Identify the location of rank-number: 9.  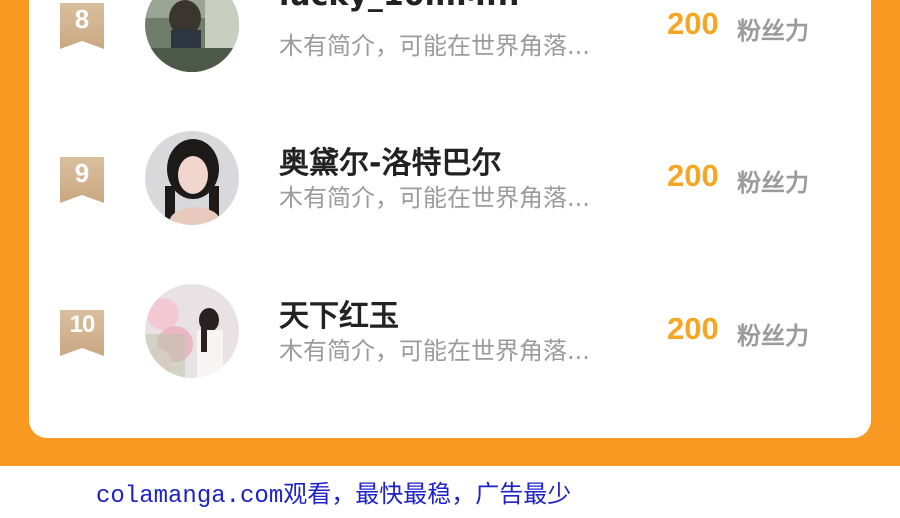
(82, 173).